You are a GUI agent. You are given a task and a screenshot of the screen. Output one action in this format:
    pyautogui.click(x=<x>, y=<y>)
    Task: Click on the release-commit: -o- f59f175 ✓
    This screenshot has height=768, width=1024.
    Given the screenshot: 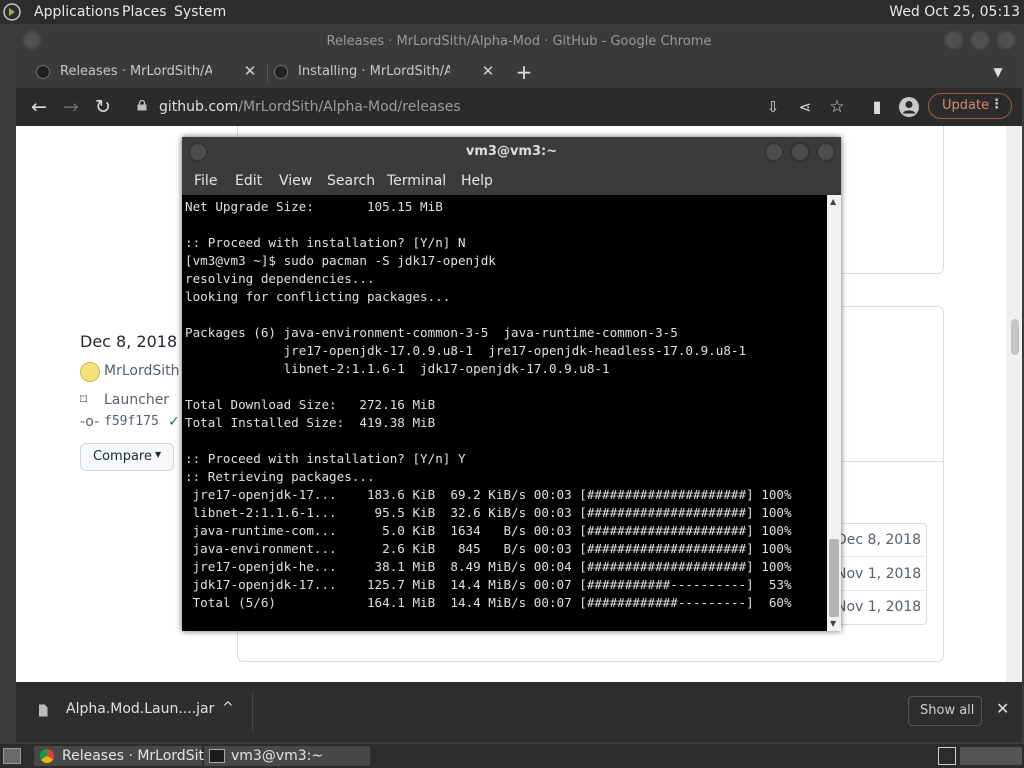 What is the action you would take?
    pyautogui.click(x=135, y=424)
    